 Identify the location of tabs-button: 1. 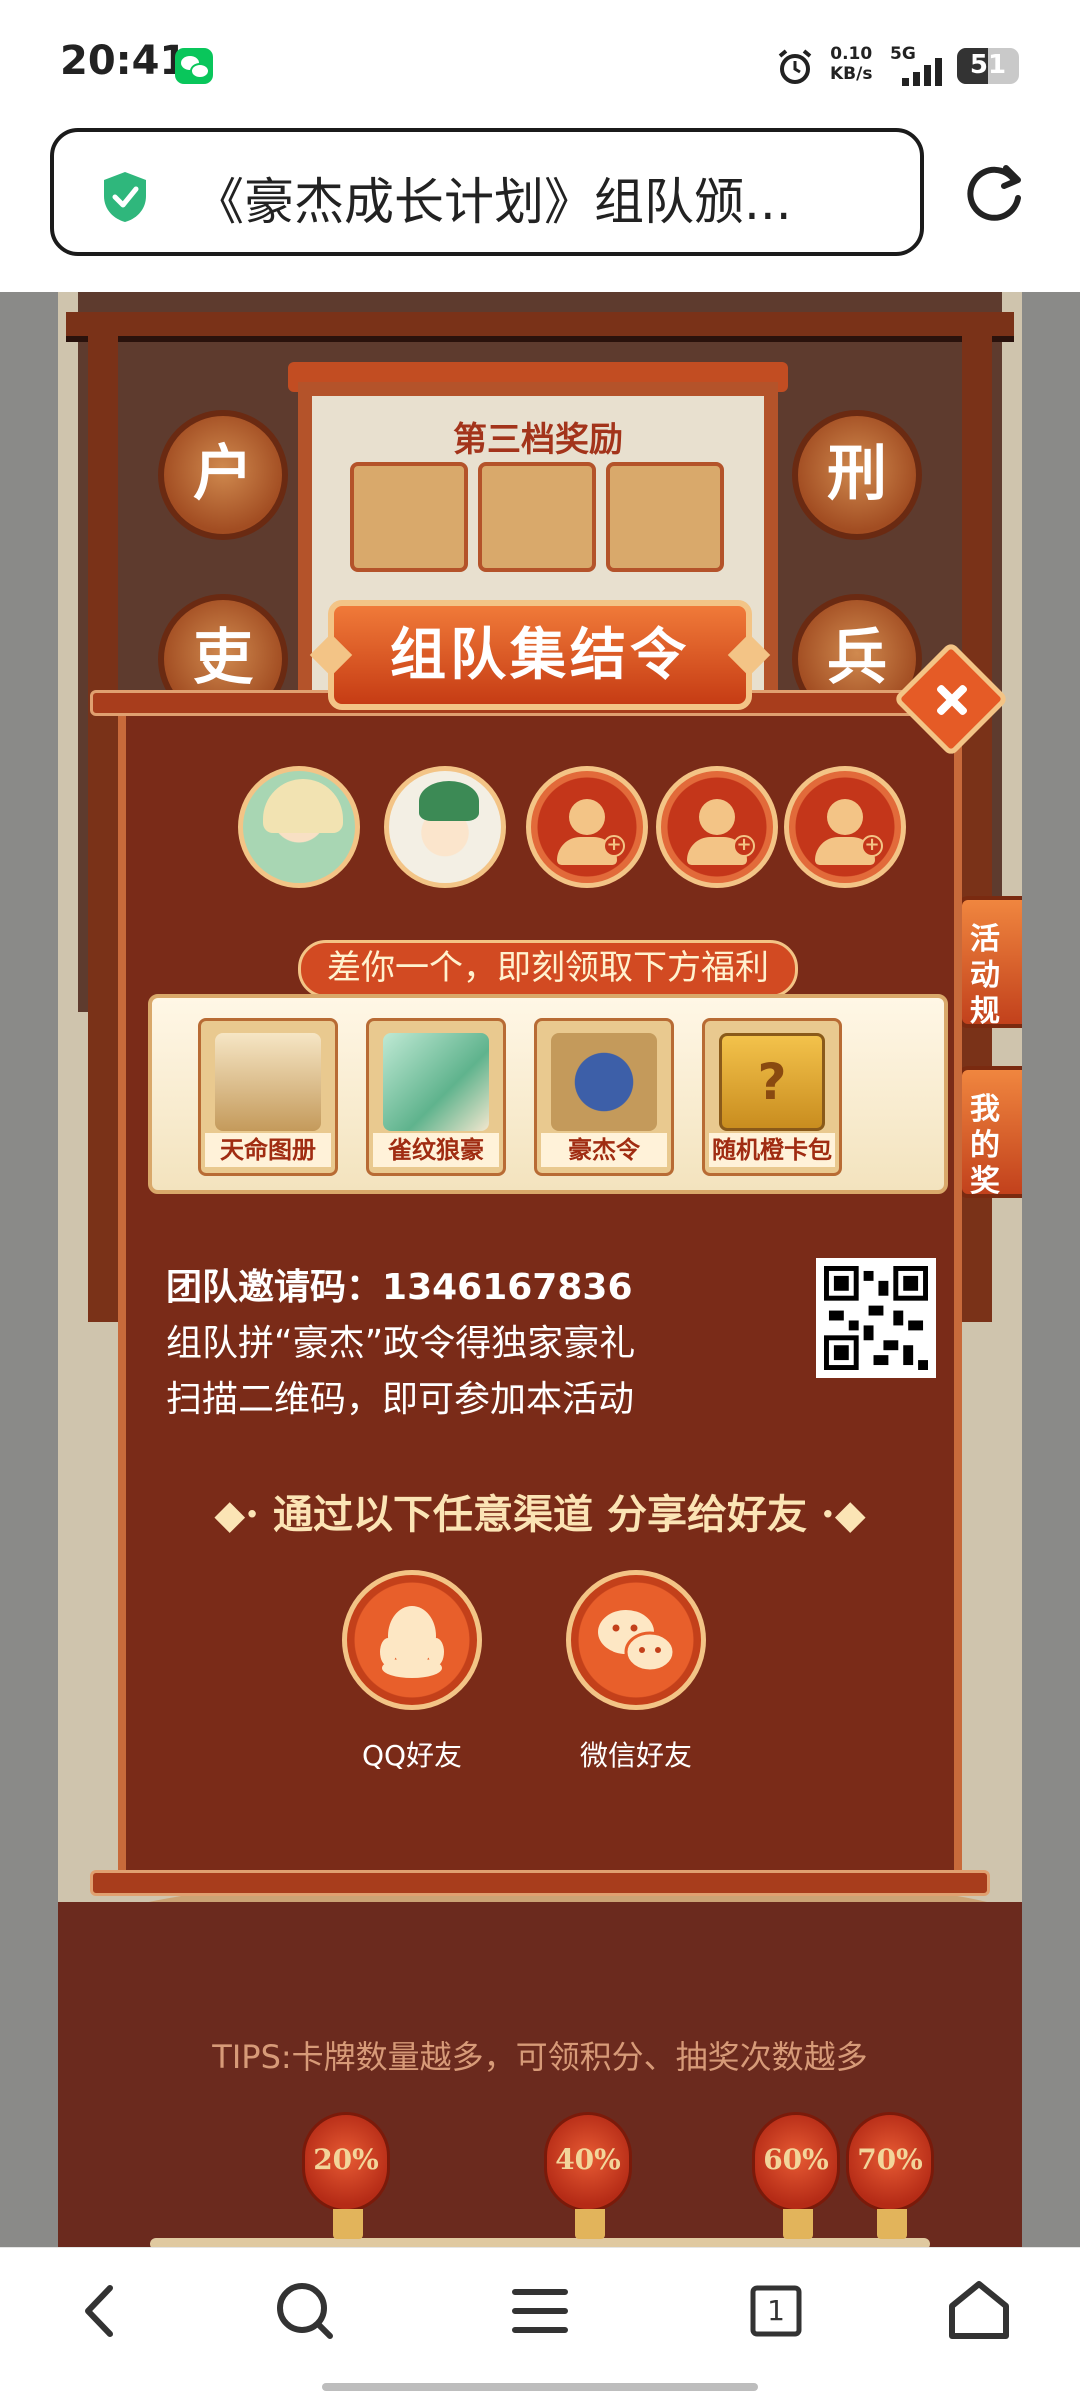
(776, 2311).